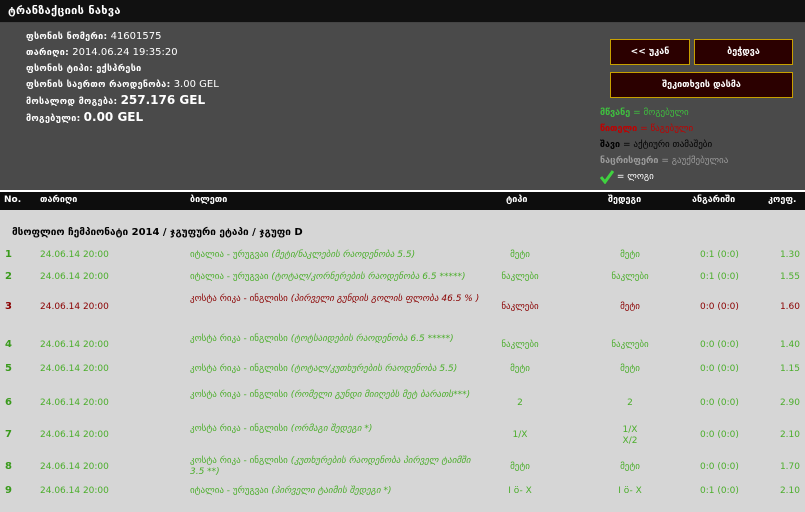 The height and width of the screenshot is (512, 805). I want to click on slip-number-label: ფსონის ნომერი:, so click(67, 37).